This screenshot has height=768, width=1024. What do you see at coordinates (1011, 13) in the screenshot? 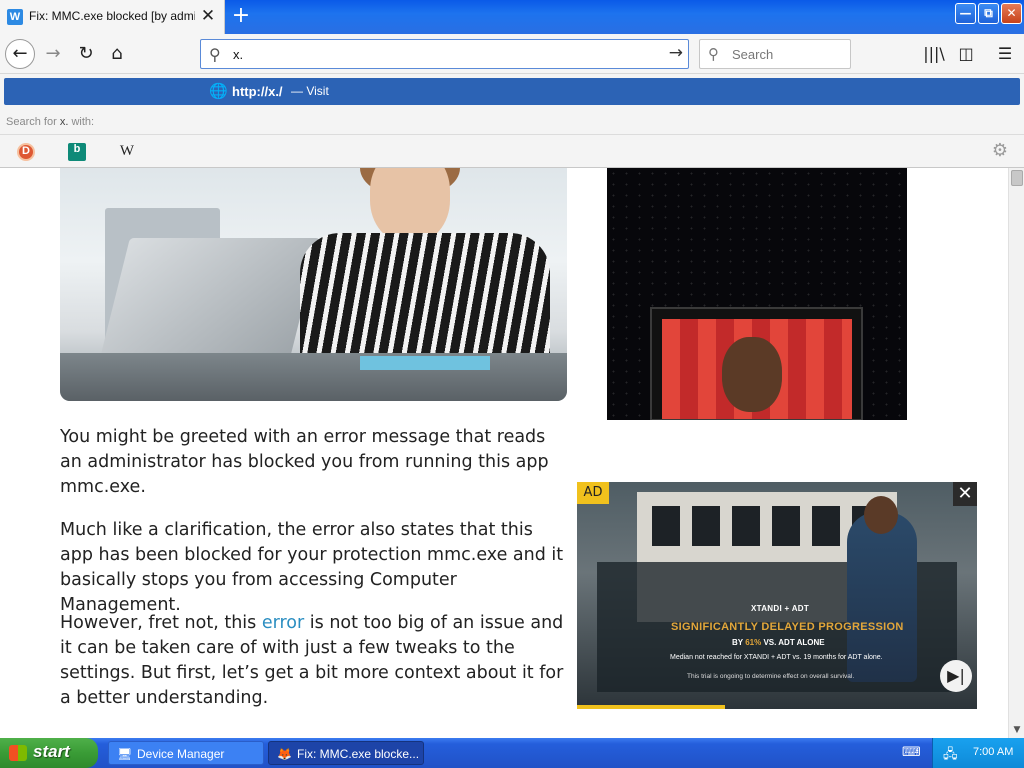
I see `close-window-button: ✕` at bounding box center [1011, 13].